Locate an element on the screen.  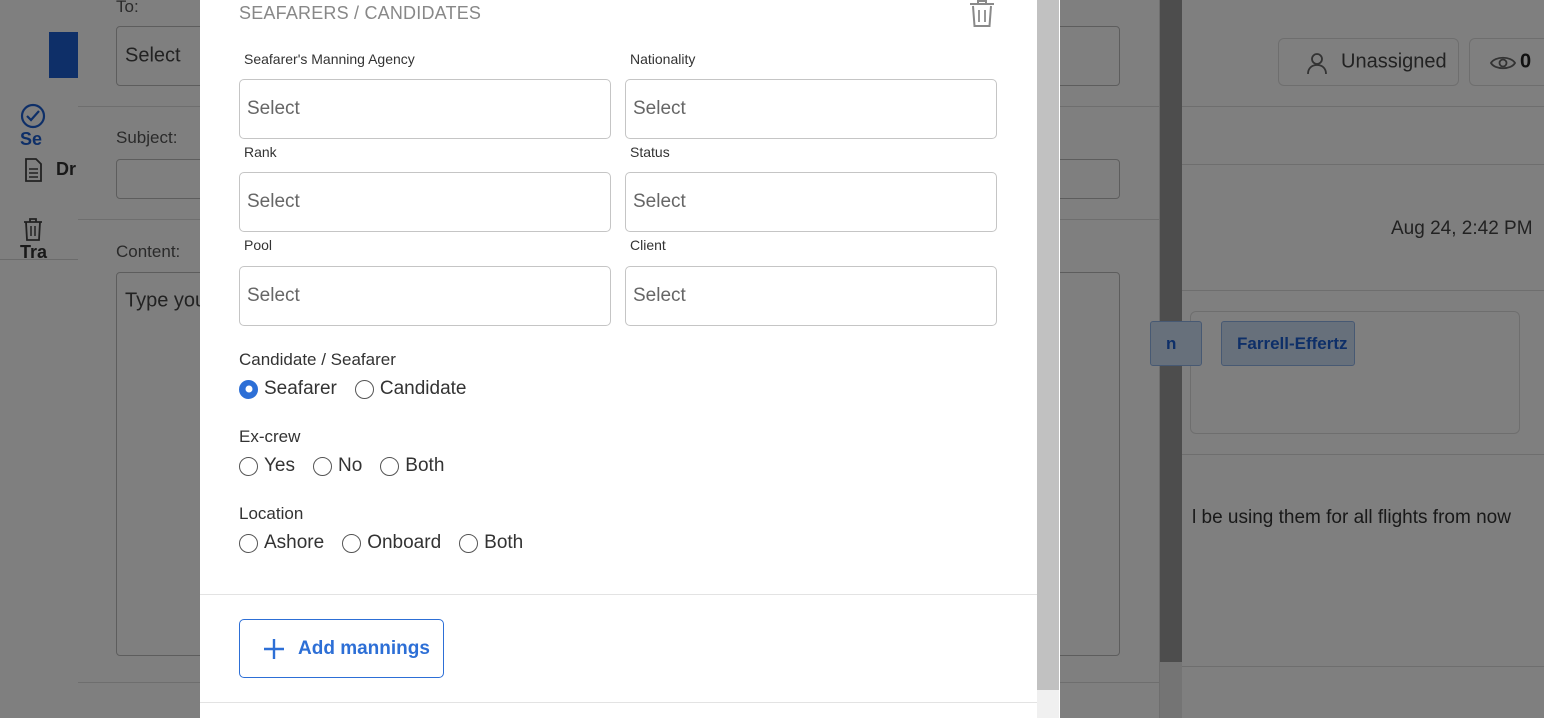
radio-excrew-no: No is located at coordinates (337, 466).